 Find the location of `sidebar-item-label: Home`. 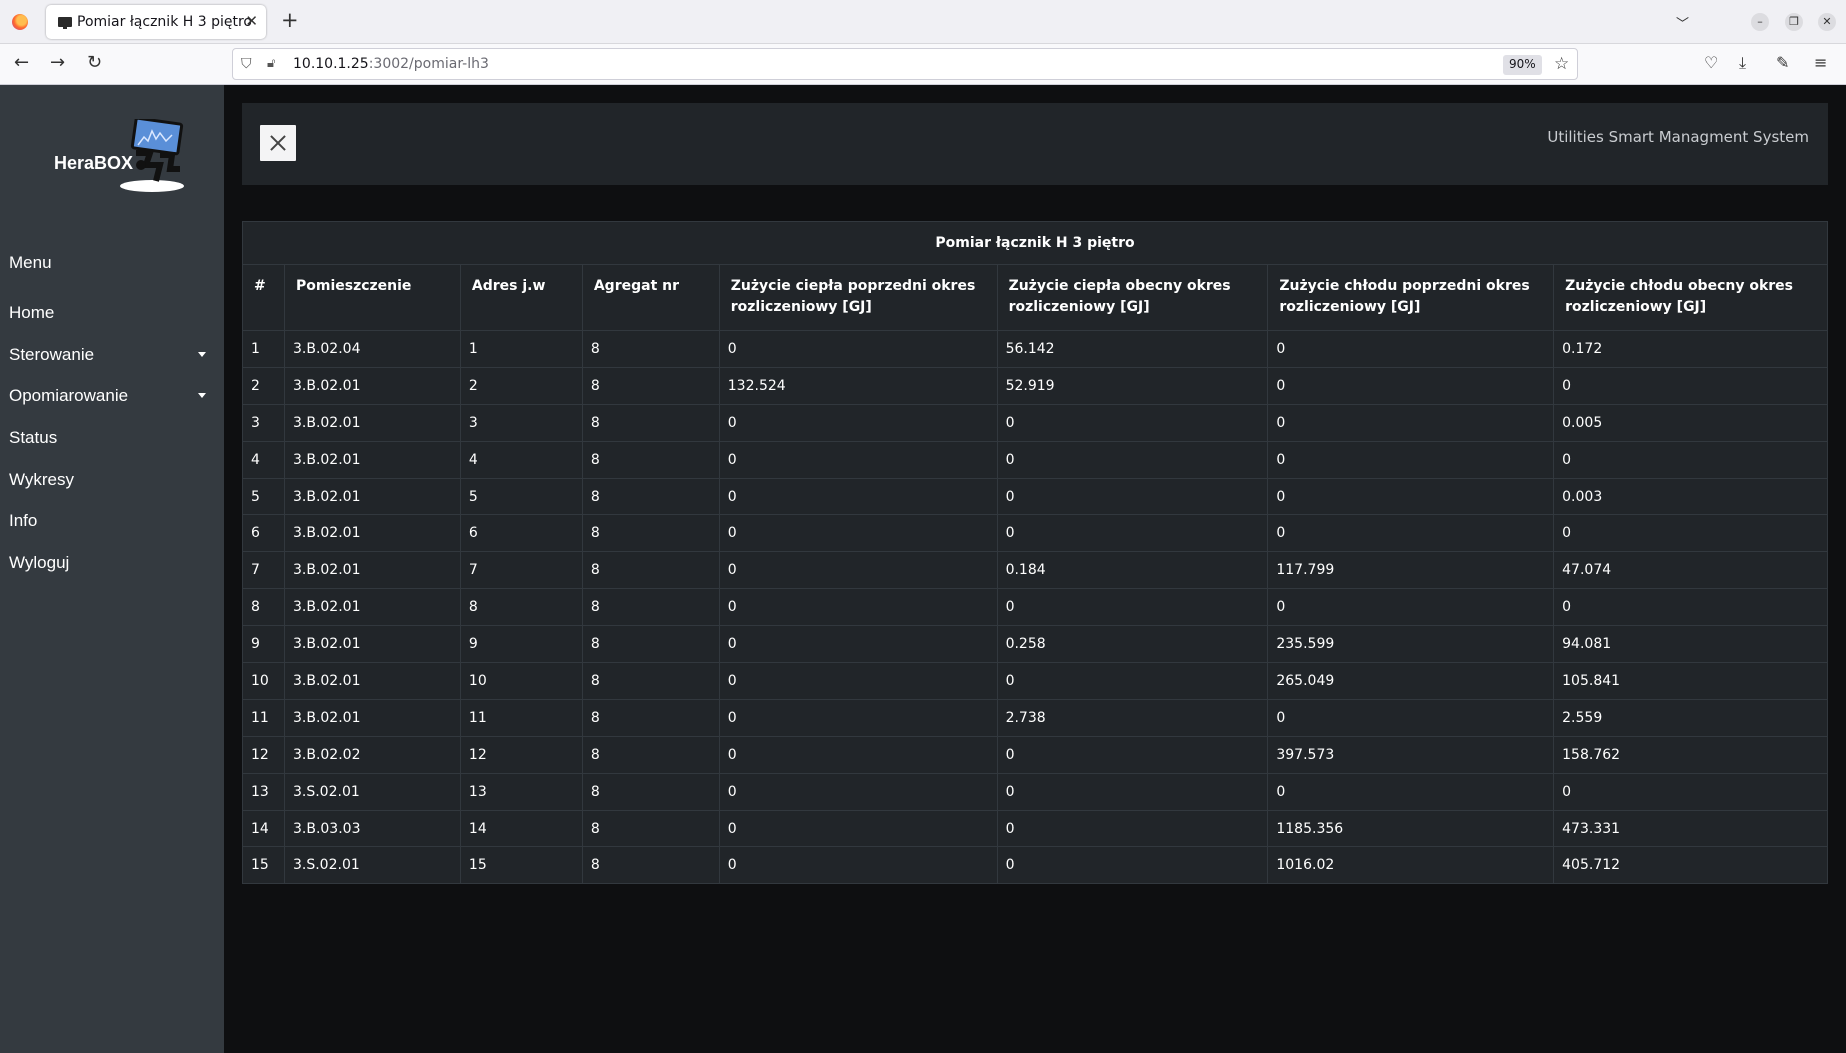

sidebar-item-label: Home is located at coordinates (32, 312).